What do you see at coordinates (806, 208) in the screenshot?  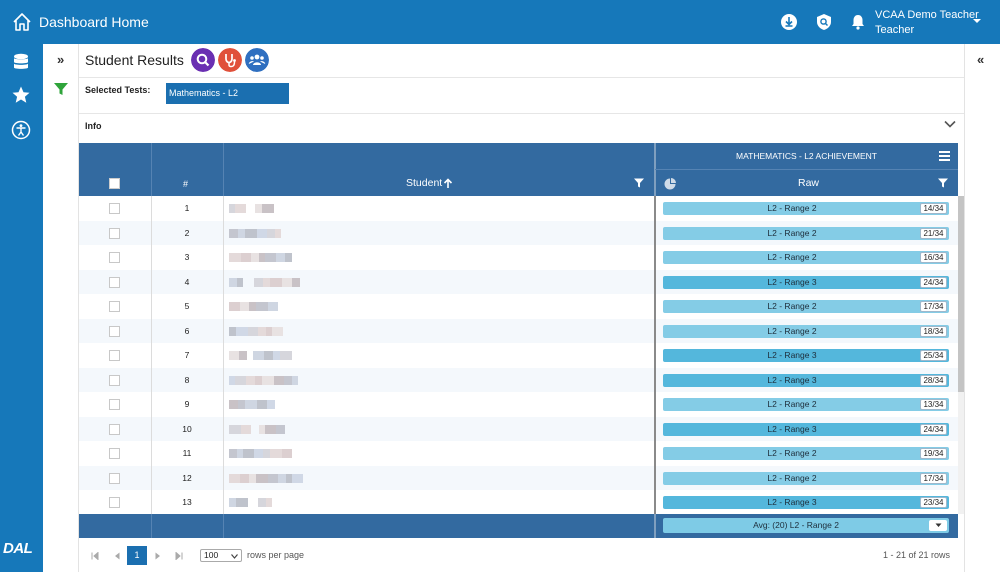 I see `raw-score-bar: L2 - Range 2 14/34` at bounding box center [806, 208].